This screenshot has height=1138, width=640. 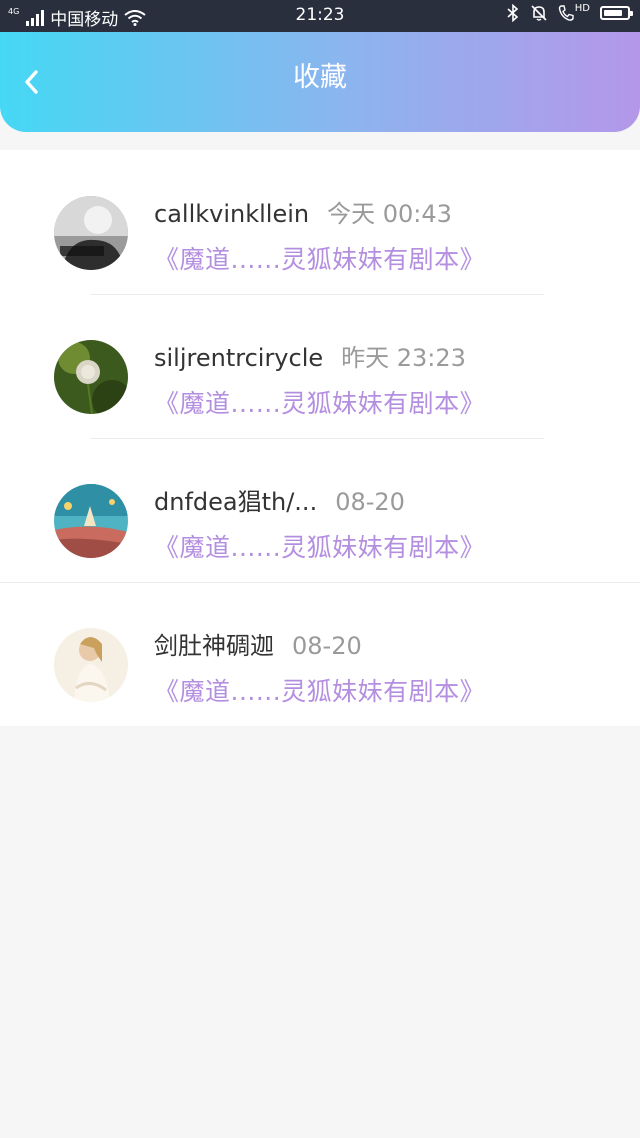 I want to click on list-item: 剑肚神碉迦 08-20 《魔道......灵狐妹妹有剧本》, so click(x=320, y=654).